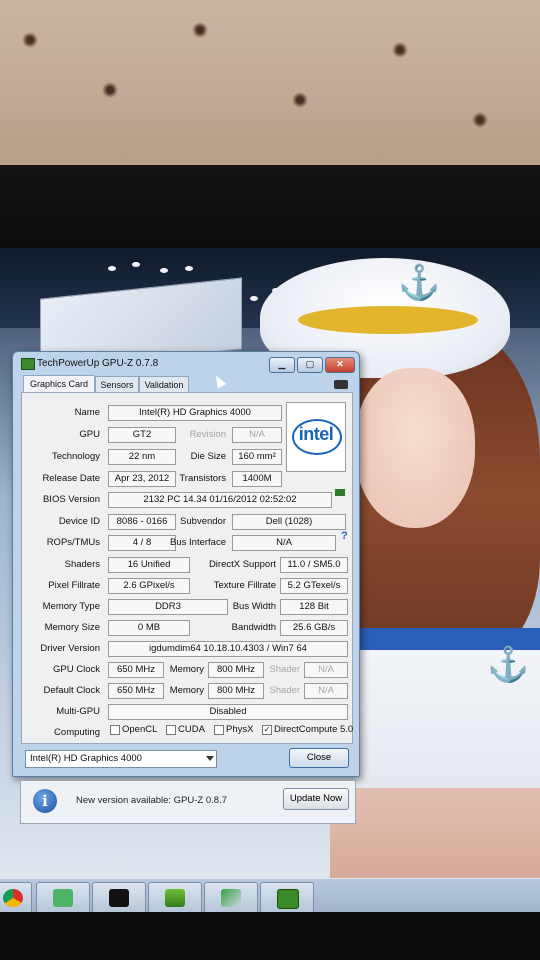 The width and height of the screenshot is (540, 960). I want to click on window-title: TechPowerUp GPU-Z 0.7.8, so click(98, 363).